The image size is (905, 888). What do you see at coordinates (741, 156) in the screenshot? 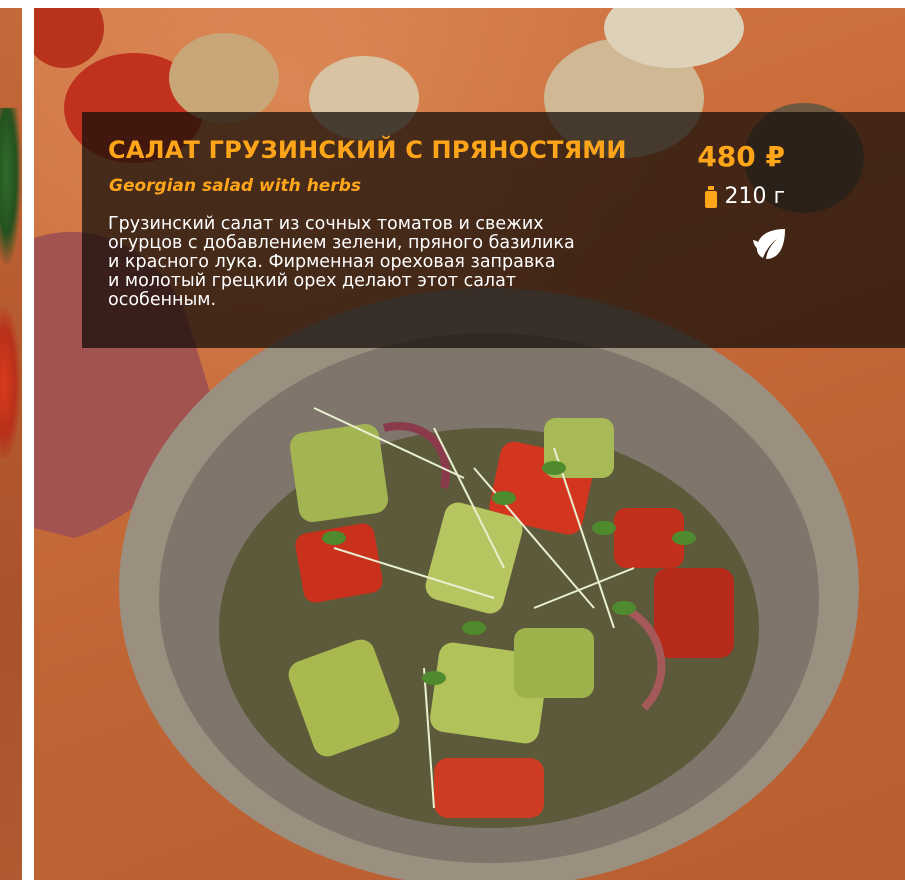
I see `dish-price: 480 ₽` at bounding box center [741, 156].